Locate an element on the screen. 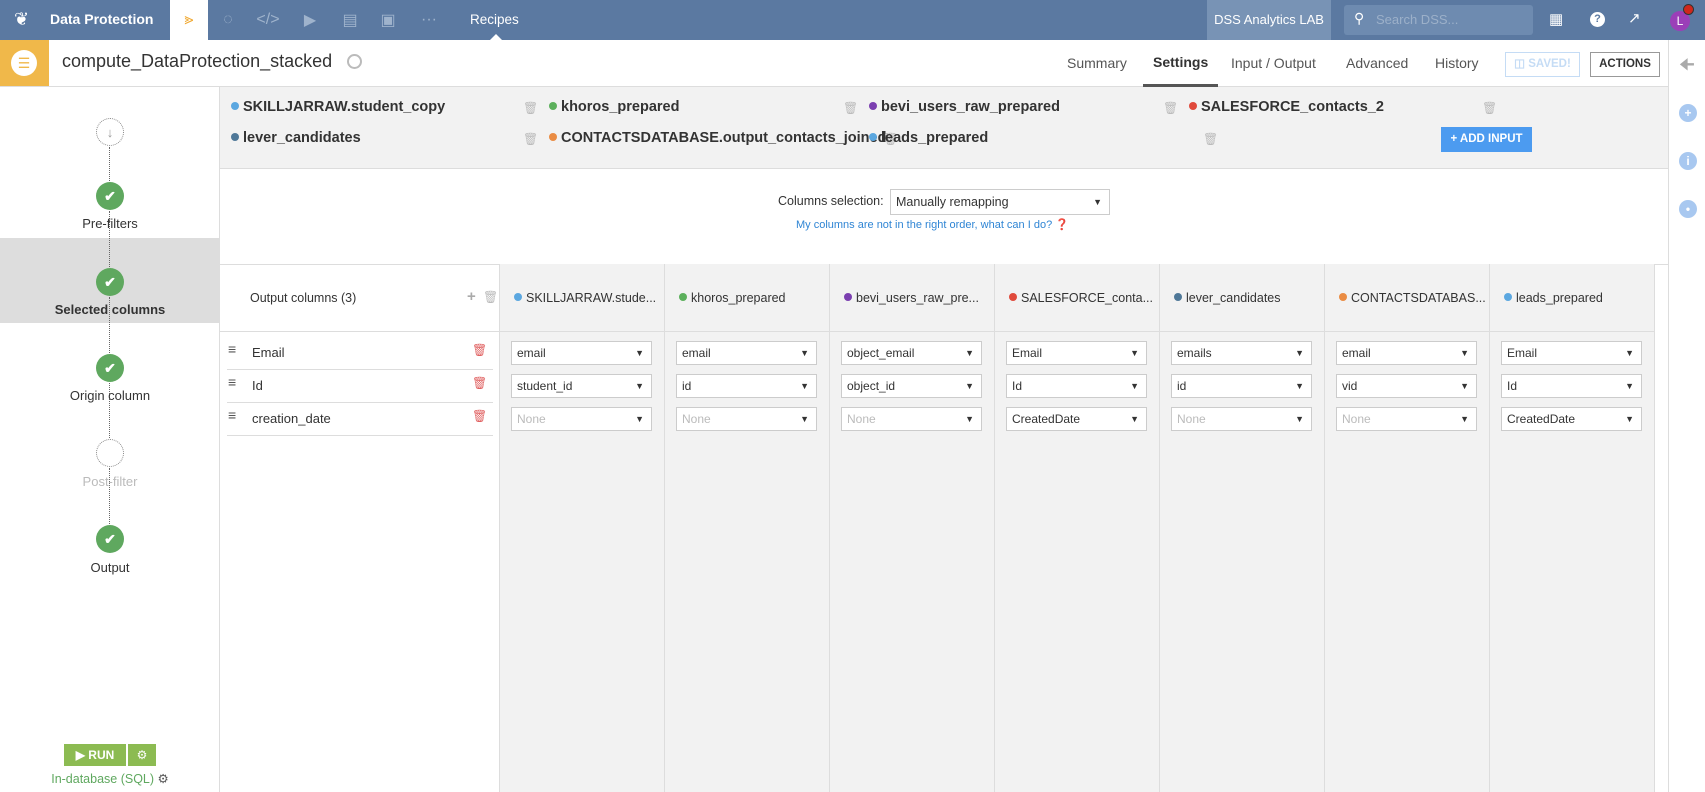 The height and width of the screenshot is (792, 1705). input-dataset: SALESFORCE_contacts_2 is located at coordinates (1286, 107).